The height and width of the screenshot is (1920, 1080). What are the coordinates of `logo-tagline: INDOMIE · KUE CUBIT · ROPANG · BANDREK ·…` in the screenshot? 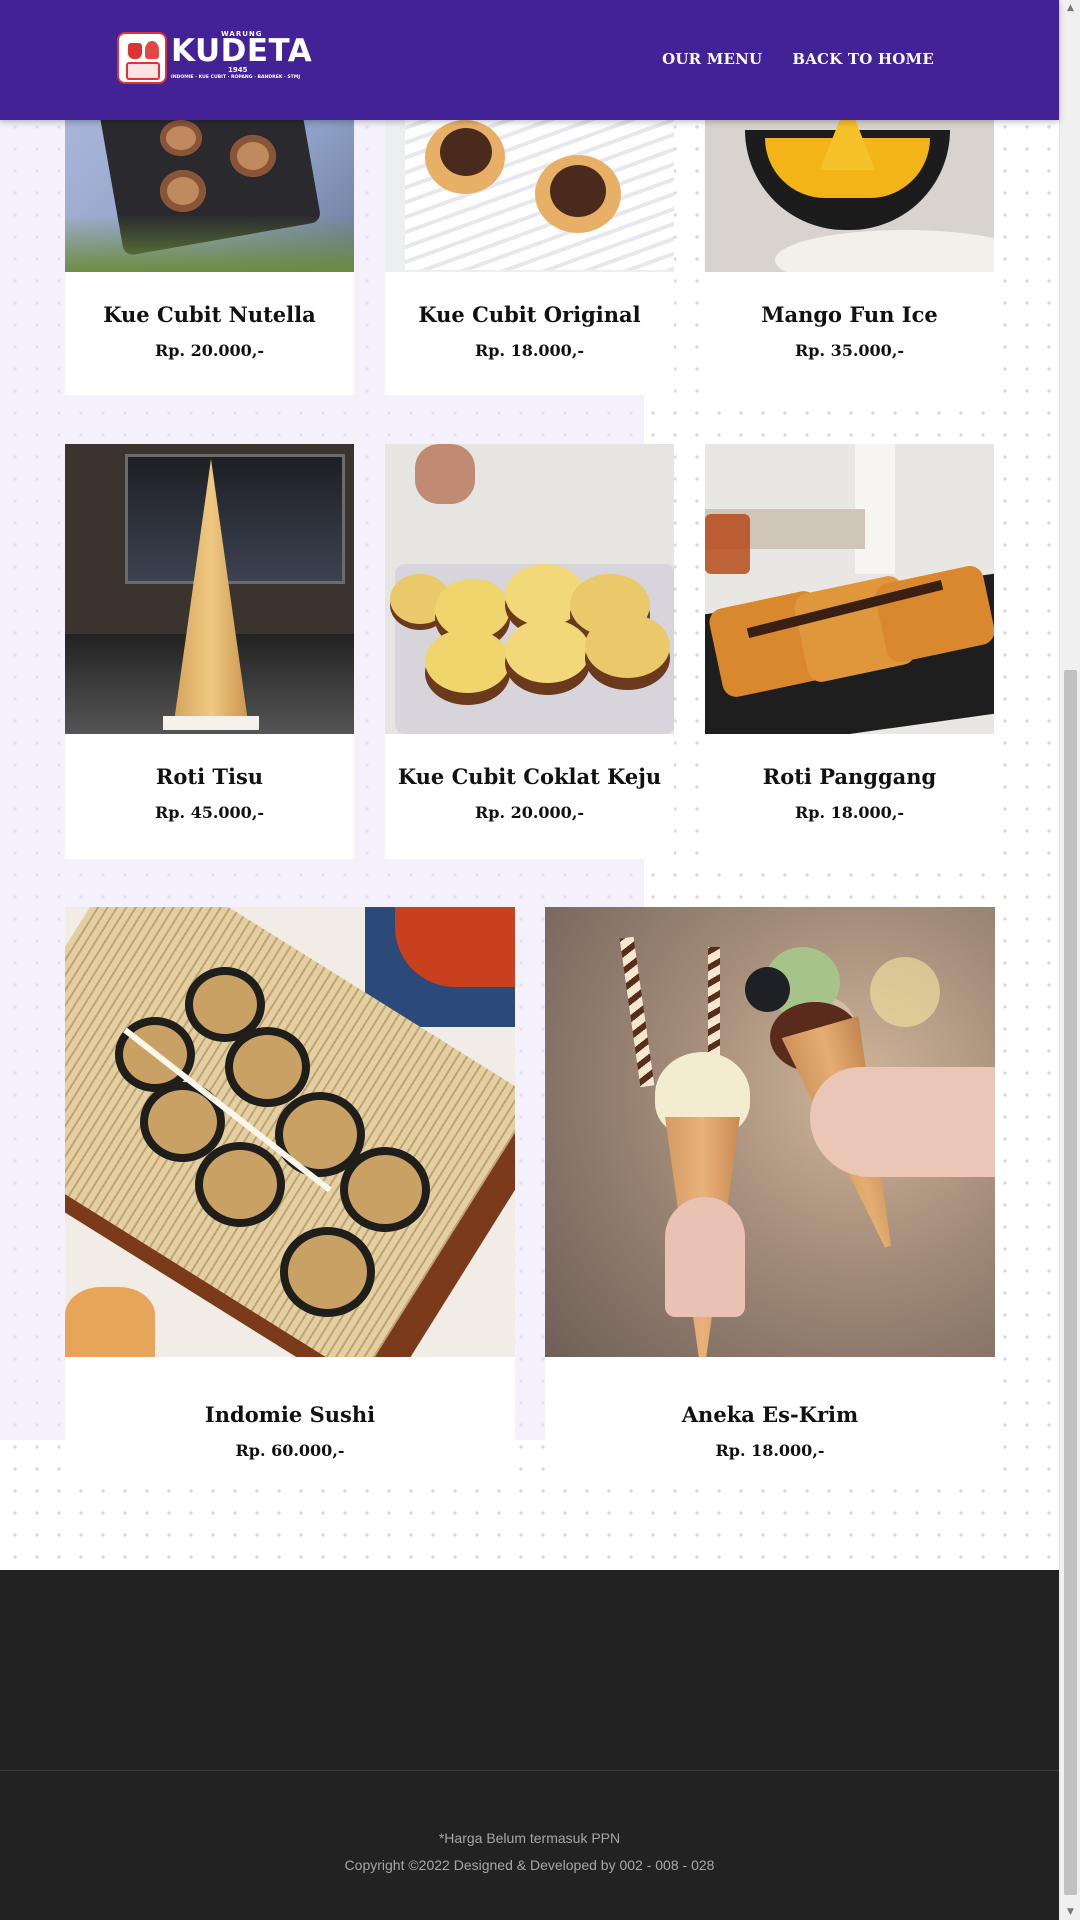 It's located at (236, 77).